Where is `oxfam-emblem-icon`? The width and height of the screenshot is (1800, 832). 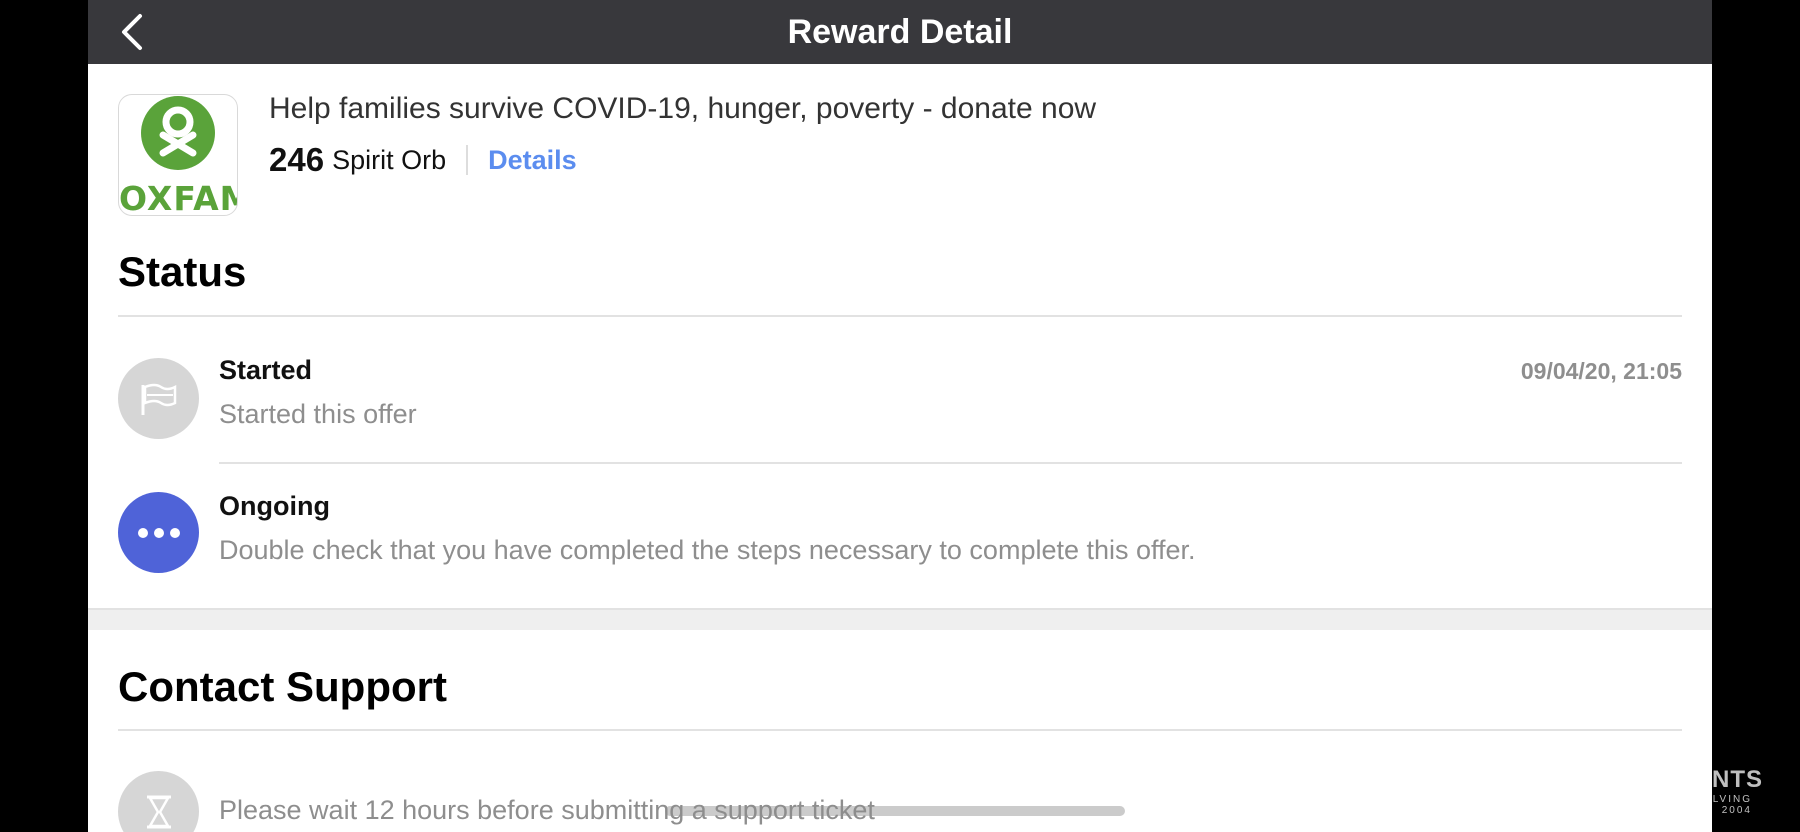 oxfam-emblem-icon is located at coordinates (178, 133).